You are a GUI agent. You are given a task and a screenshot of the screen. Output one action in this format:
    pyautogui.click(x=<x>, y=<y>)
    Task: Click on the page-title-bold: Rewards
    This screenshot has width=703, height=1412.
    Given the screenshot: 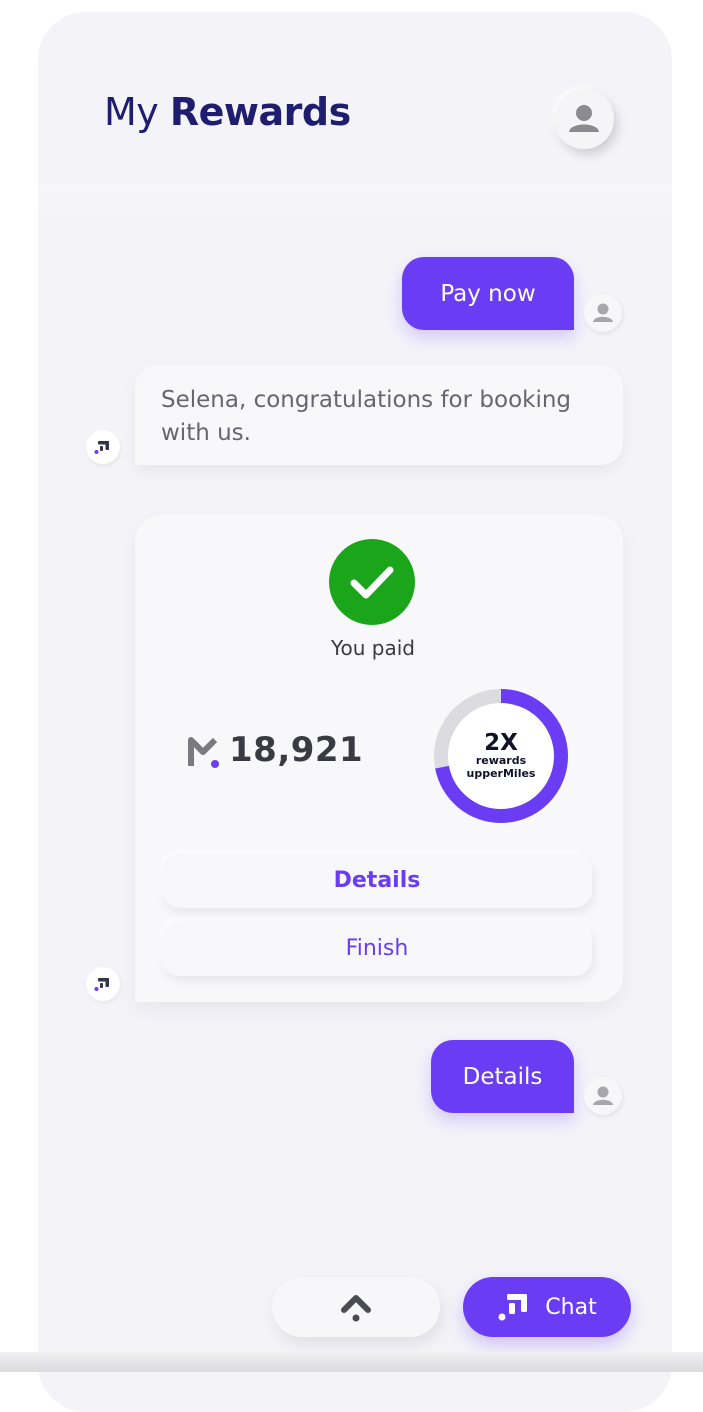 What is the action you would take?
    pyautogui.click(x=260, y=112)
    